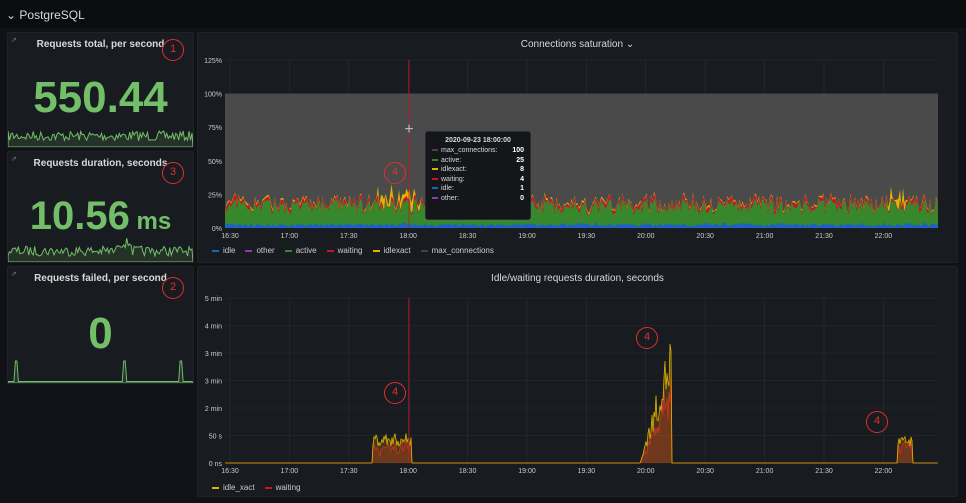  Describe the element at coordinates (522, 188) in the screenshot. I see `series-value: 1` at that location.